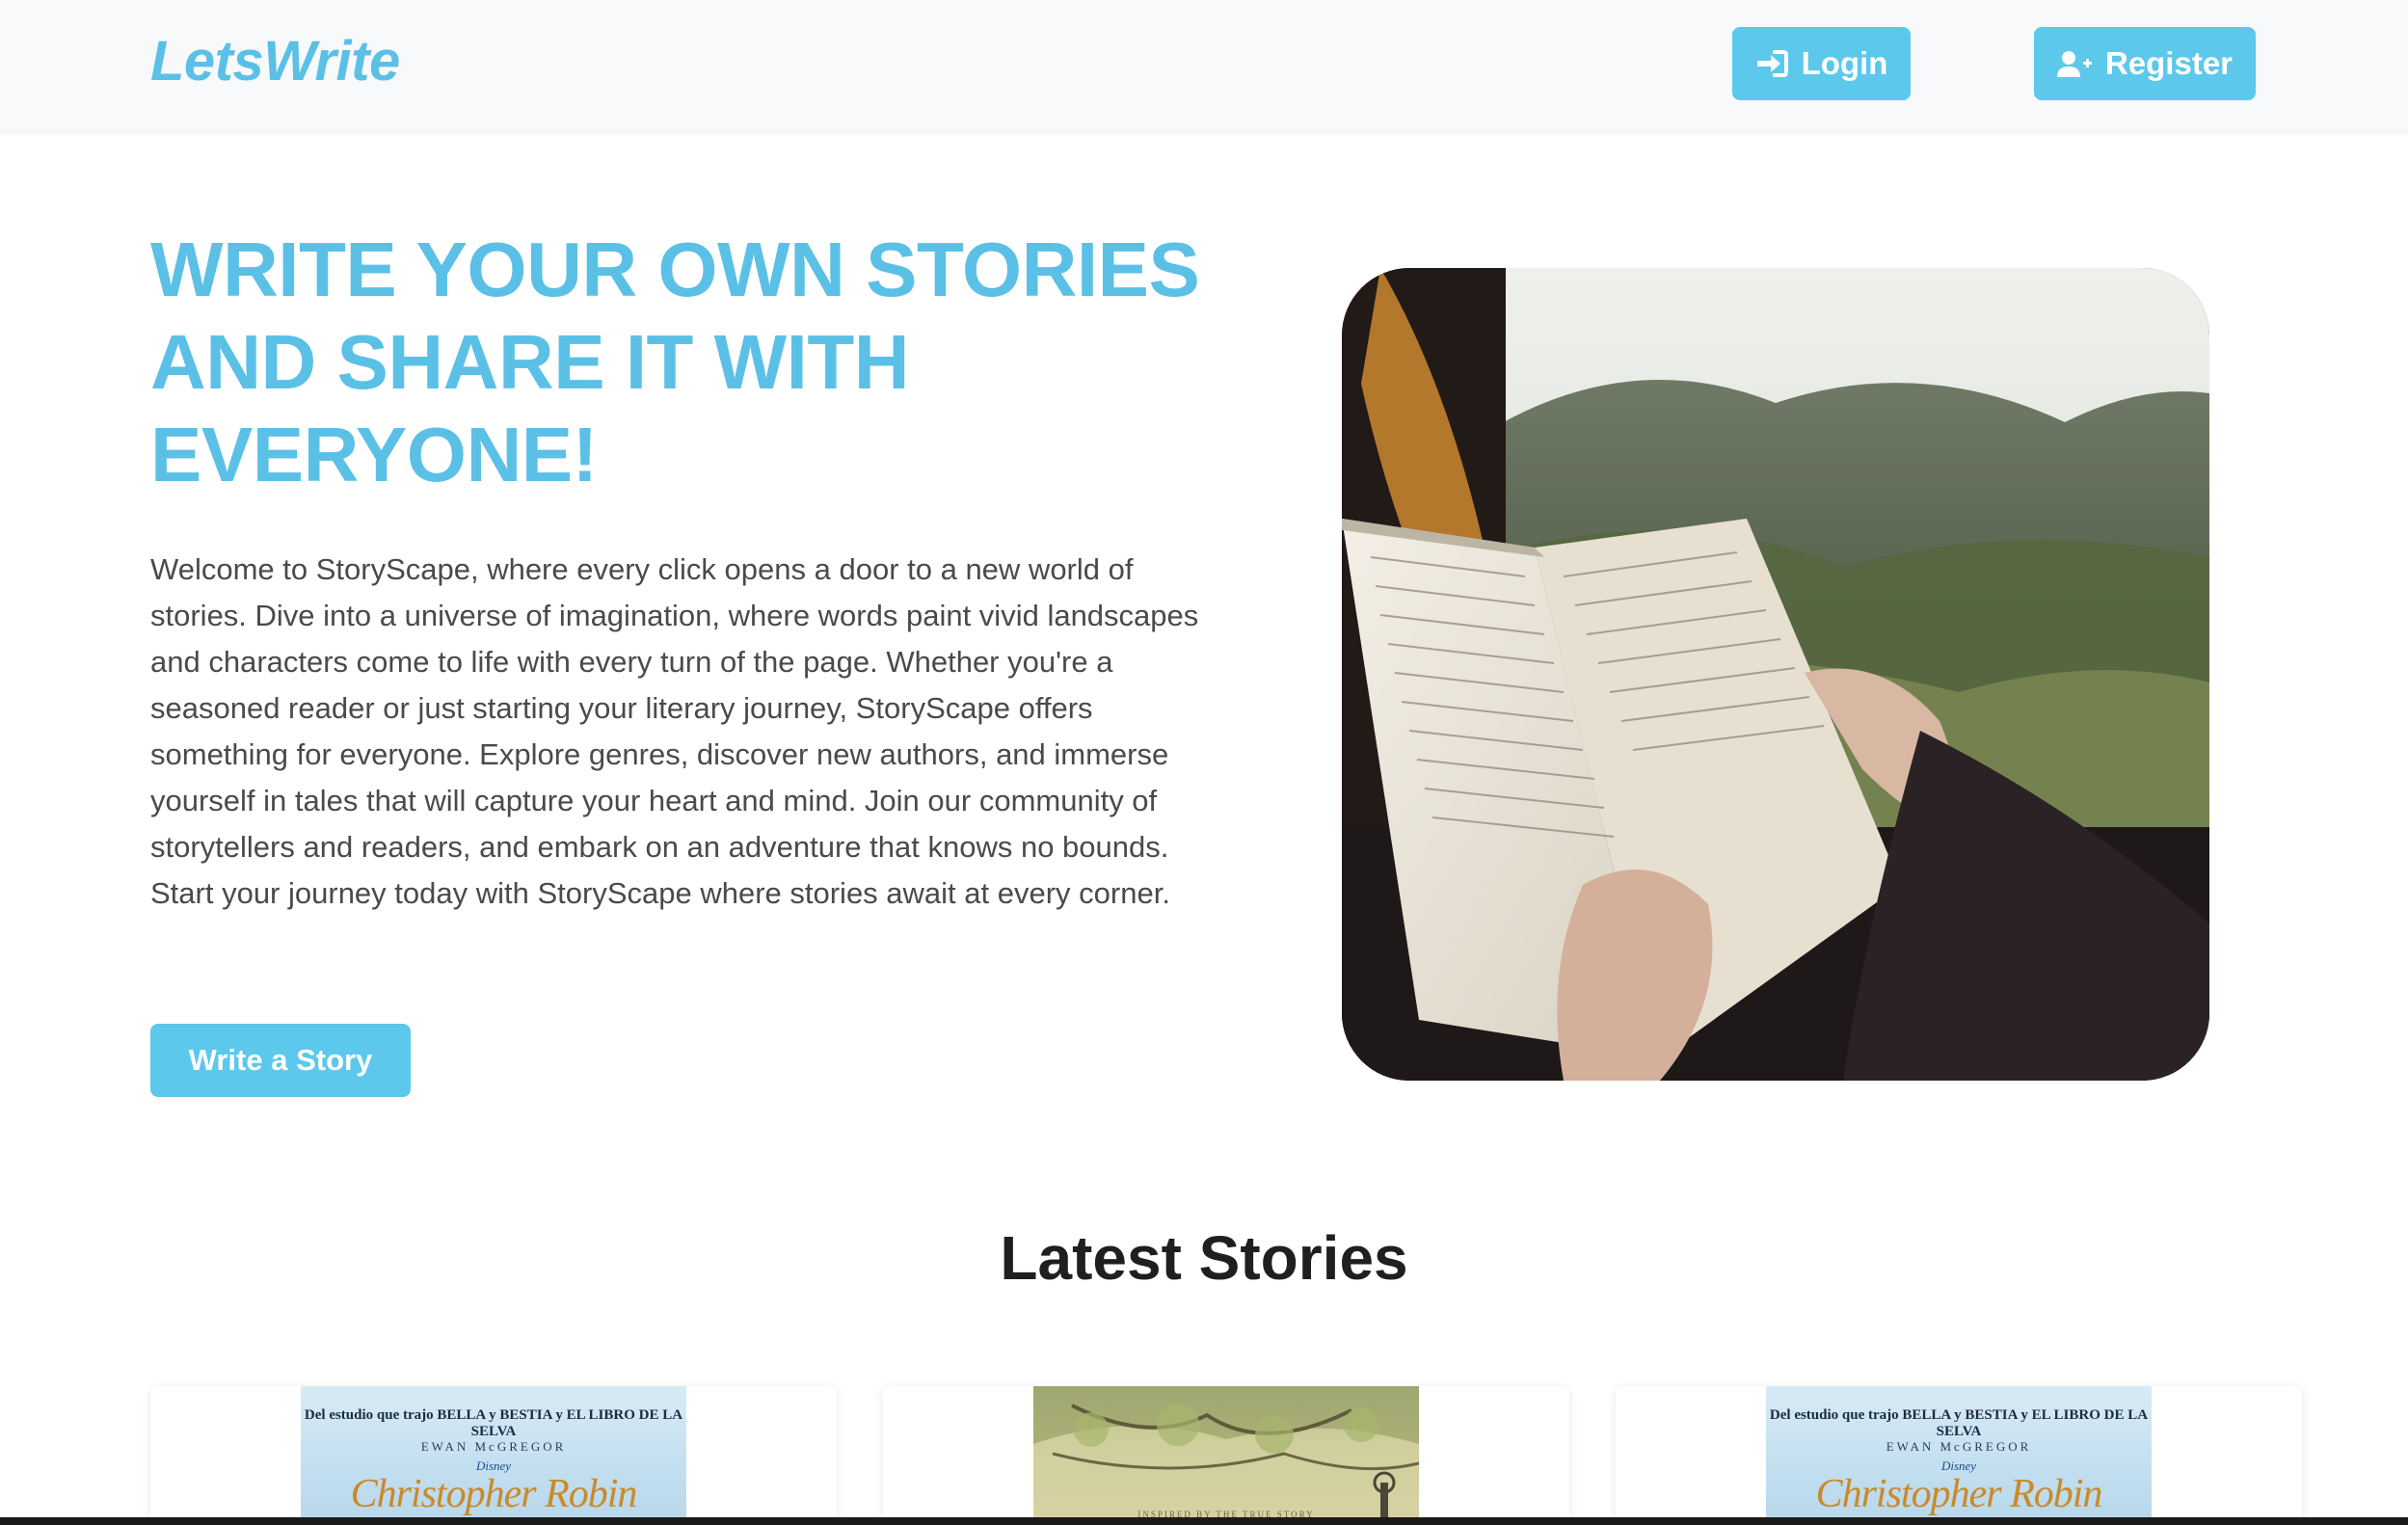  Describe the element at coordinates (280, 1060) in the screenshot. I see `write-story-button: Write a Story` at that location.